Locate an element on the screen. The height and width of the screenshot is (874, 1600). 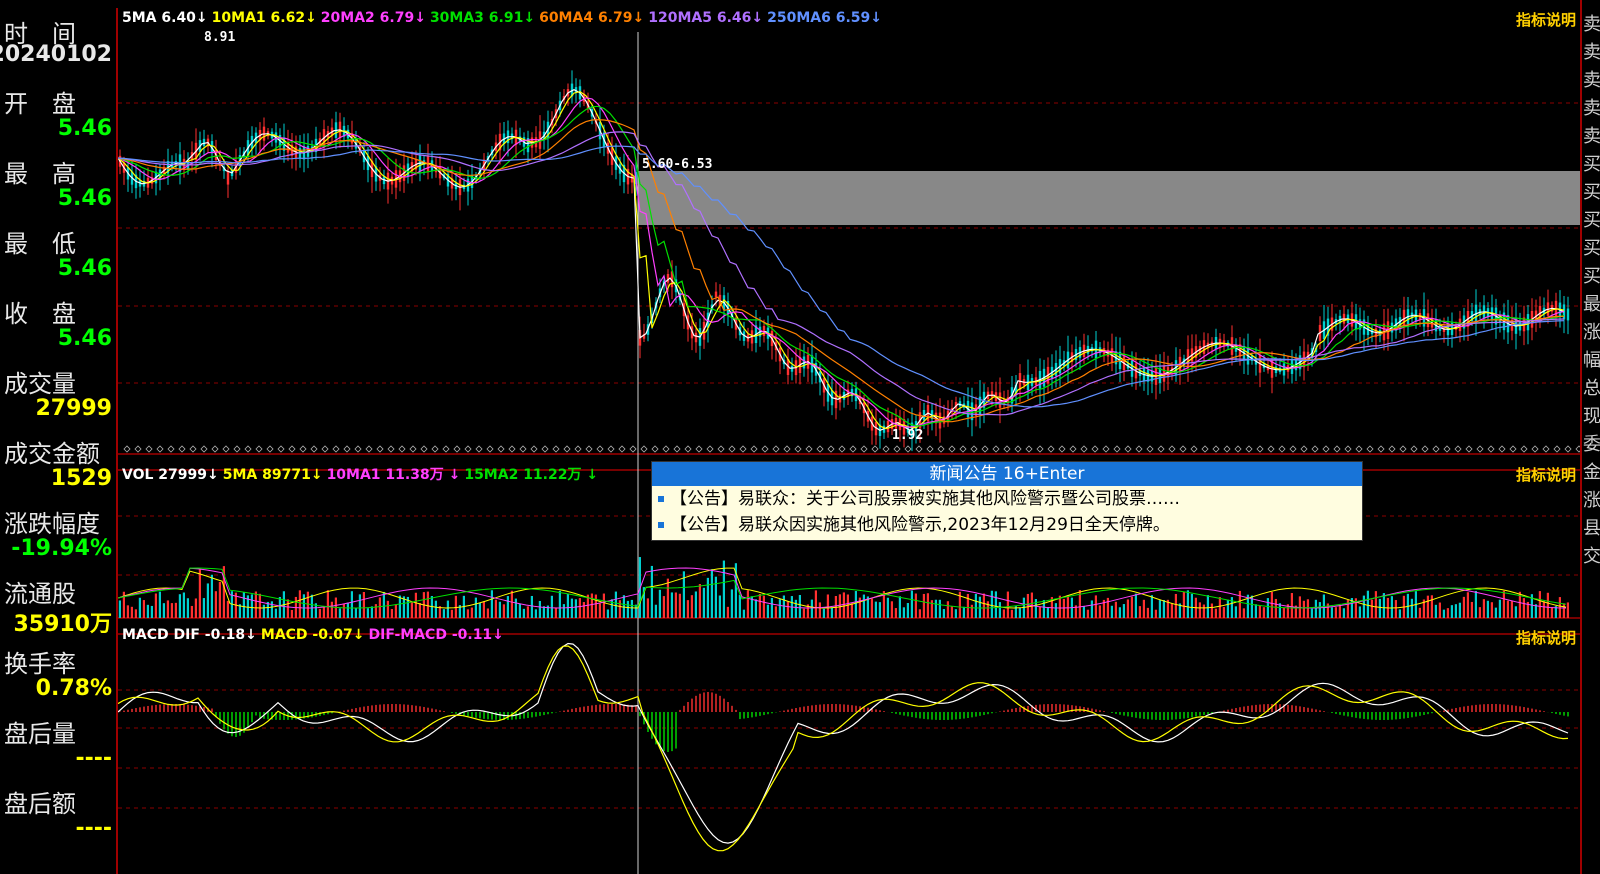
news-item: 【公告】易联众因实施其他风险警示,2023年12月29日全天停牌。 is located at coordinates (1007, 525).